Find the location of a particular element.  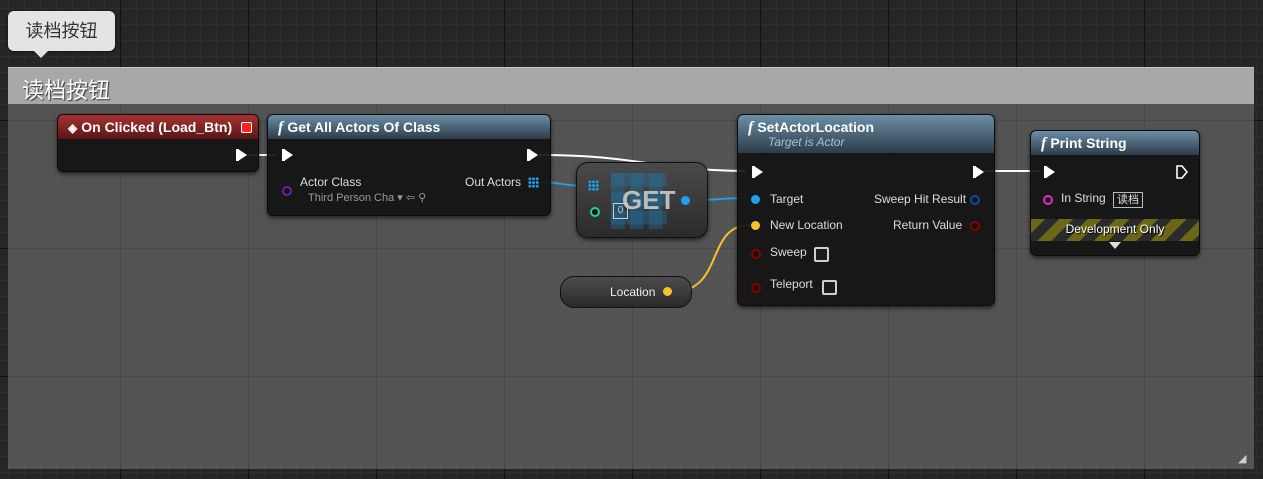

on-clicked-header: ◈ On Clicked (Load_Btn) is located at coordinates (158, 127).